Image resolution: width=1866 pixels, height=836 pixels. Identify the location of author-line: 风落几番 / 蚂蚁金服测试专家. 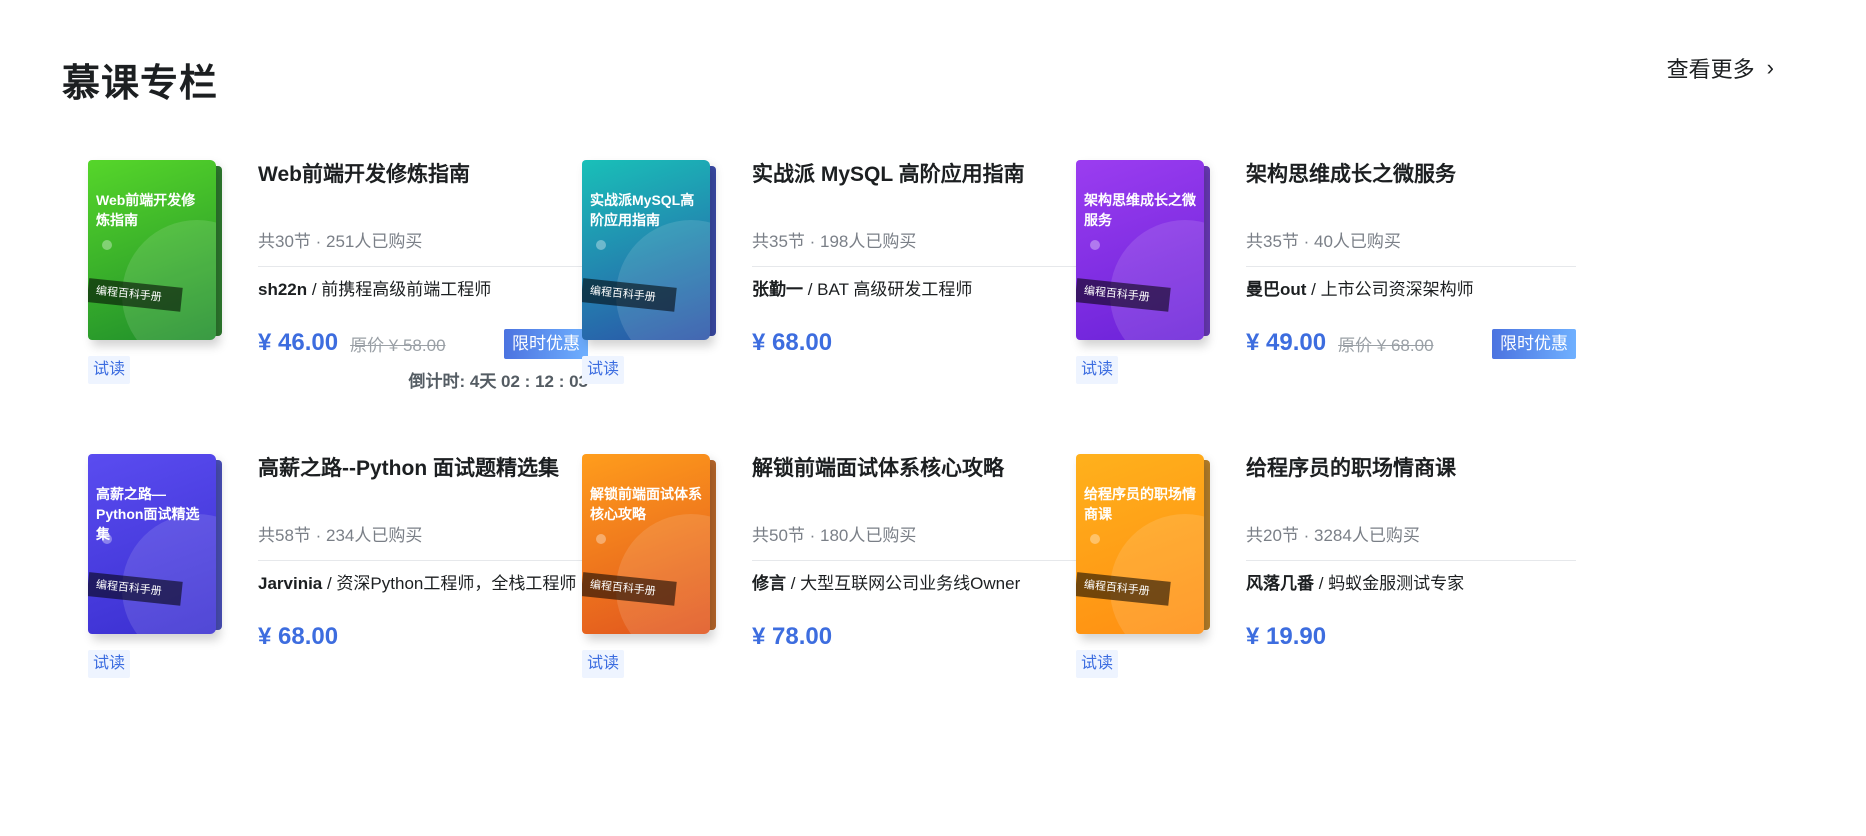
(1411, 584).